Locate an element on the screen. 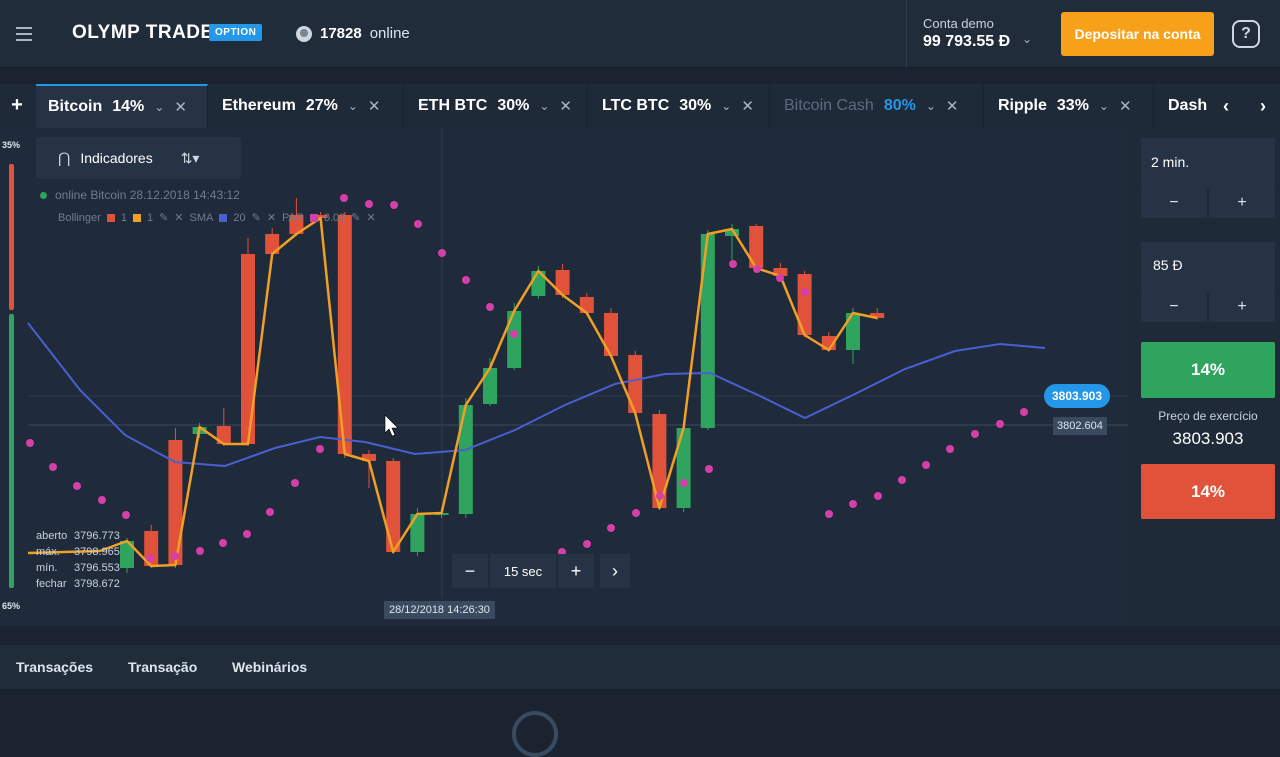 Image resolution: width=1280 pixels, height=757 pixels. tab-payout: 33% is located at coordinates (1072, 105).